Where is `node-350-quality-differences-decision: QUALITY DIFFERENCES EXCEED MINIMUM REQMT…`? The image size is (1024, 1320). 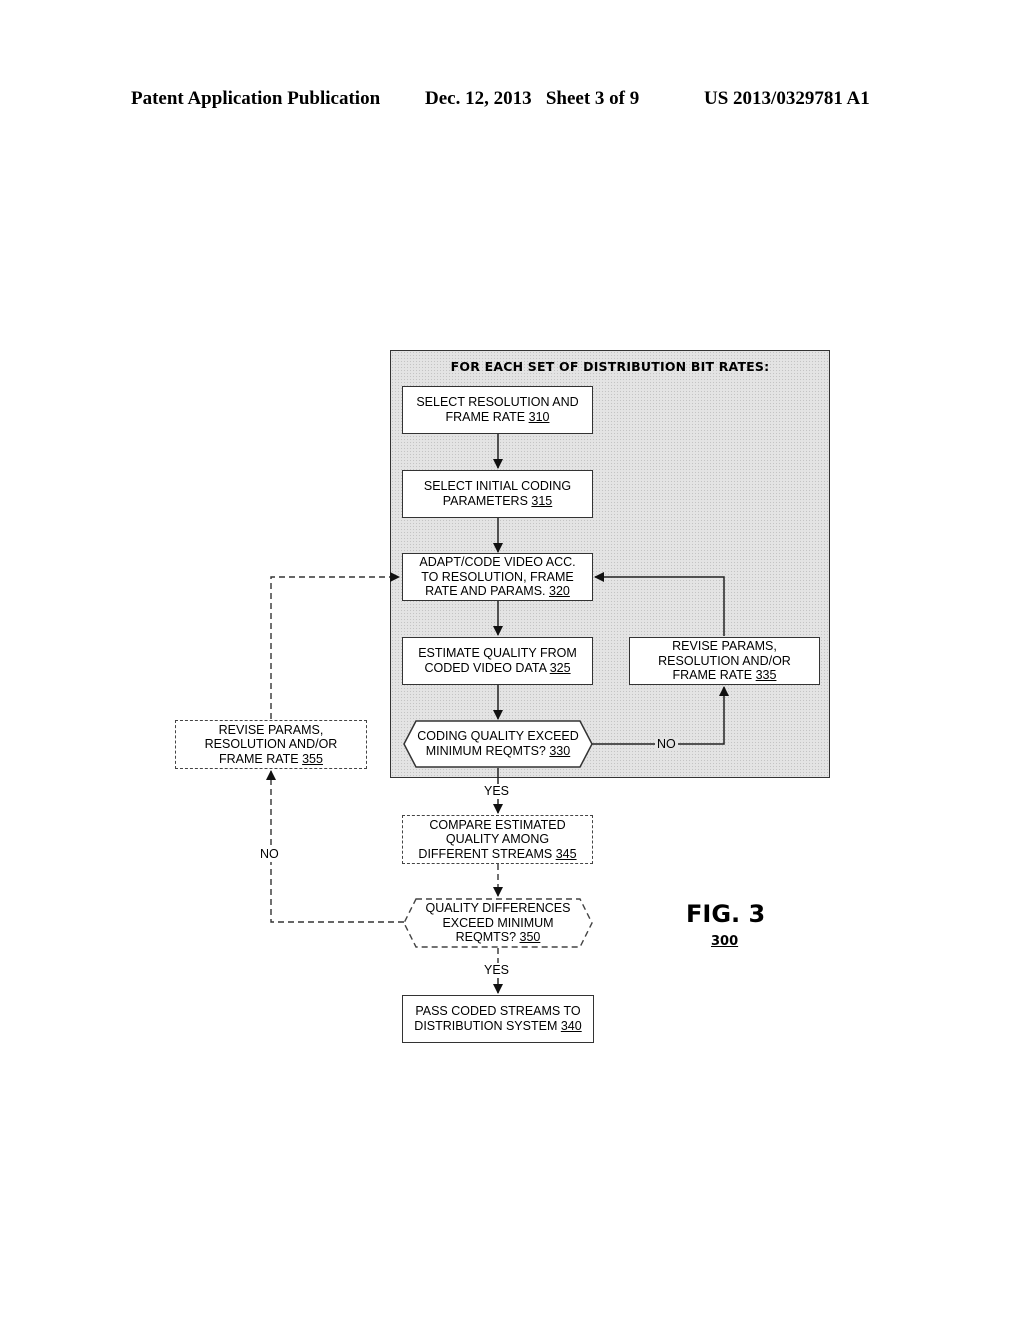 node-350-quality-differences-decision: QUALITY DIFFERENCES EXCEED MINIMUM REQMT… is located at coordinates (498, 923).